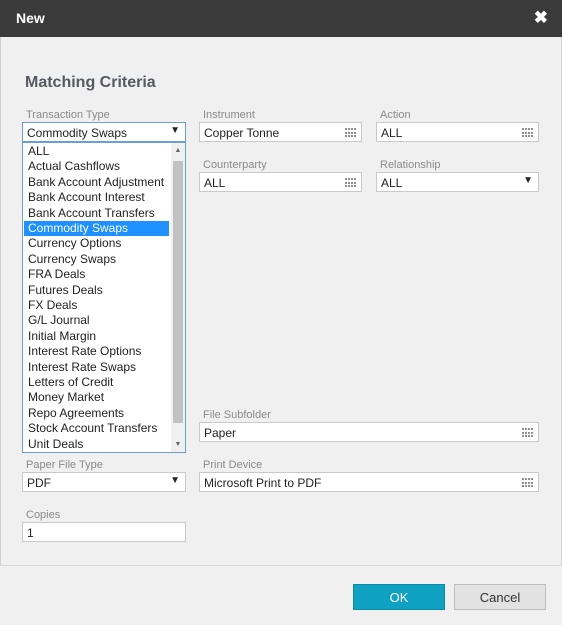 The height and width of the screenshot is (625, 562). I want to click on section-heading: Matching Criteria, so click(90, 82).